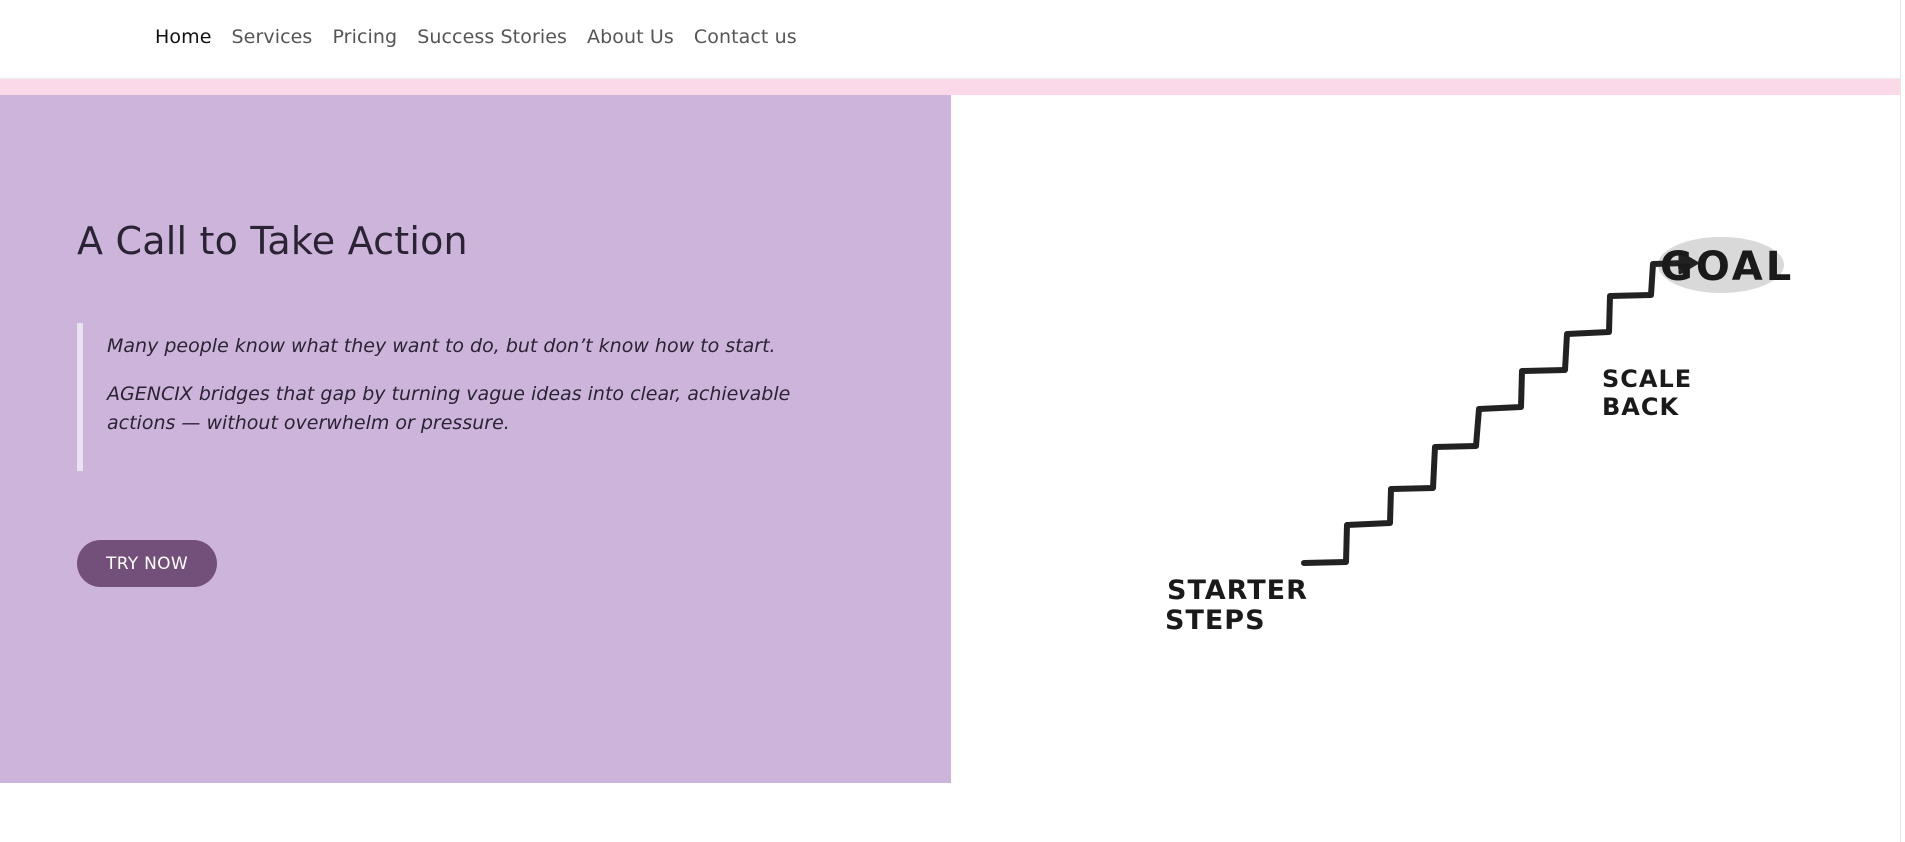  Describe the element at coordinates (364, 37) in the screenshot. I see `nav-item-pricing: Pricing` at that location.